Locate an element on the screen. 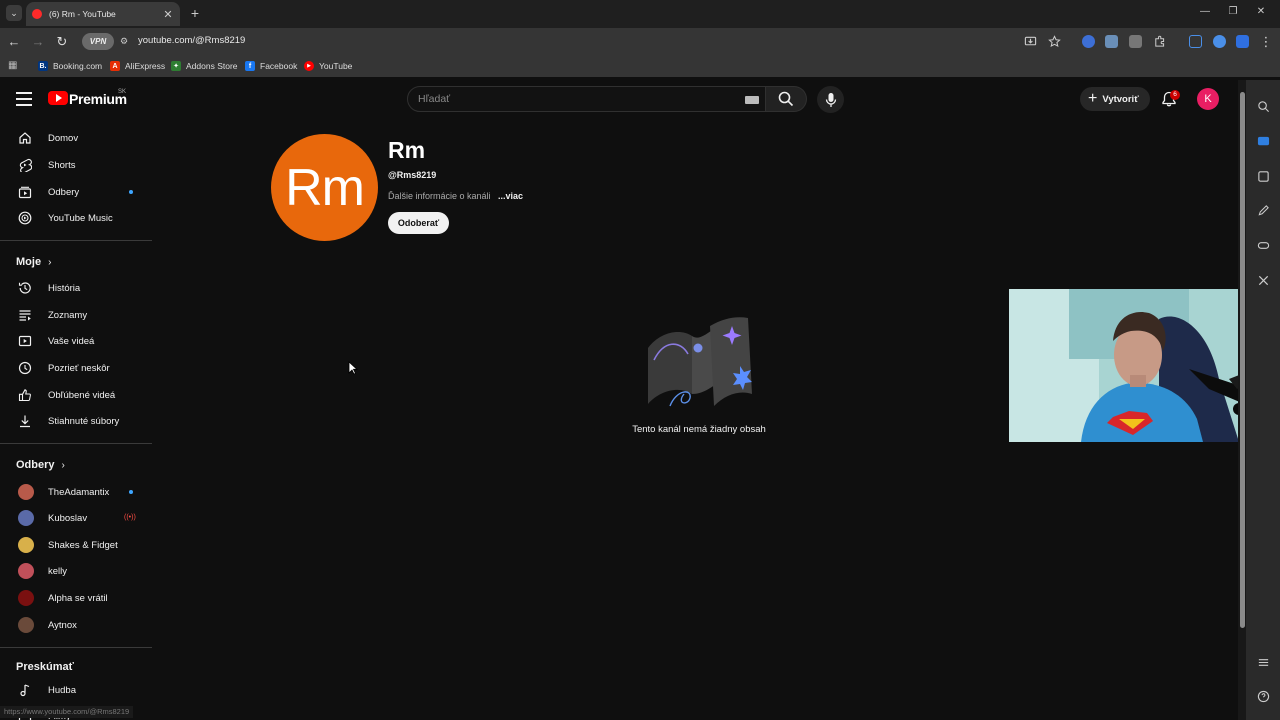 The height and width of the screenshot is (720, 1280). sidebar-item-watch-later: Pozrieť neskôr is located at coordinates (81, 368).